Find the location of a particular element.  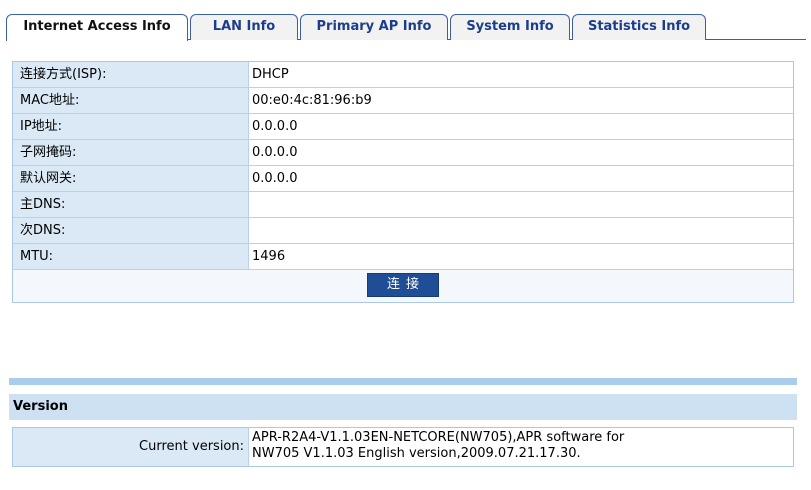

table-row: IP地址: 0.0.0.0 is located at coordinates (403, 127).